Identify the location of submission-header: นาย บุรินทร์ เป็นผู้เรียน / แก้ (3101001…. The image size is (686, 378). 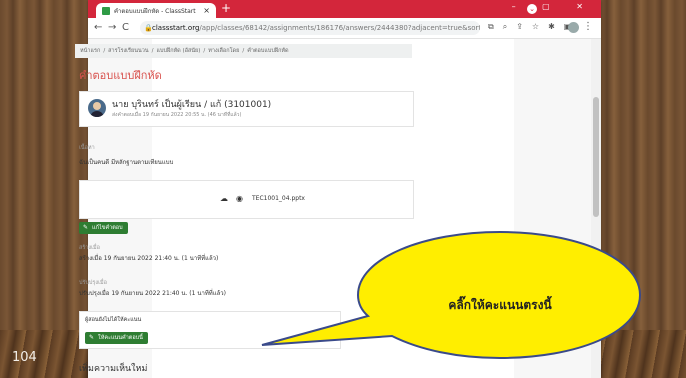
(246, 109).